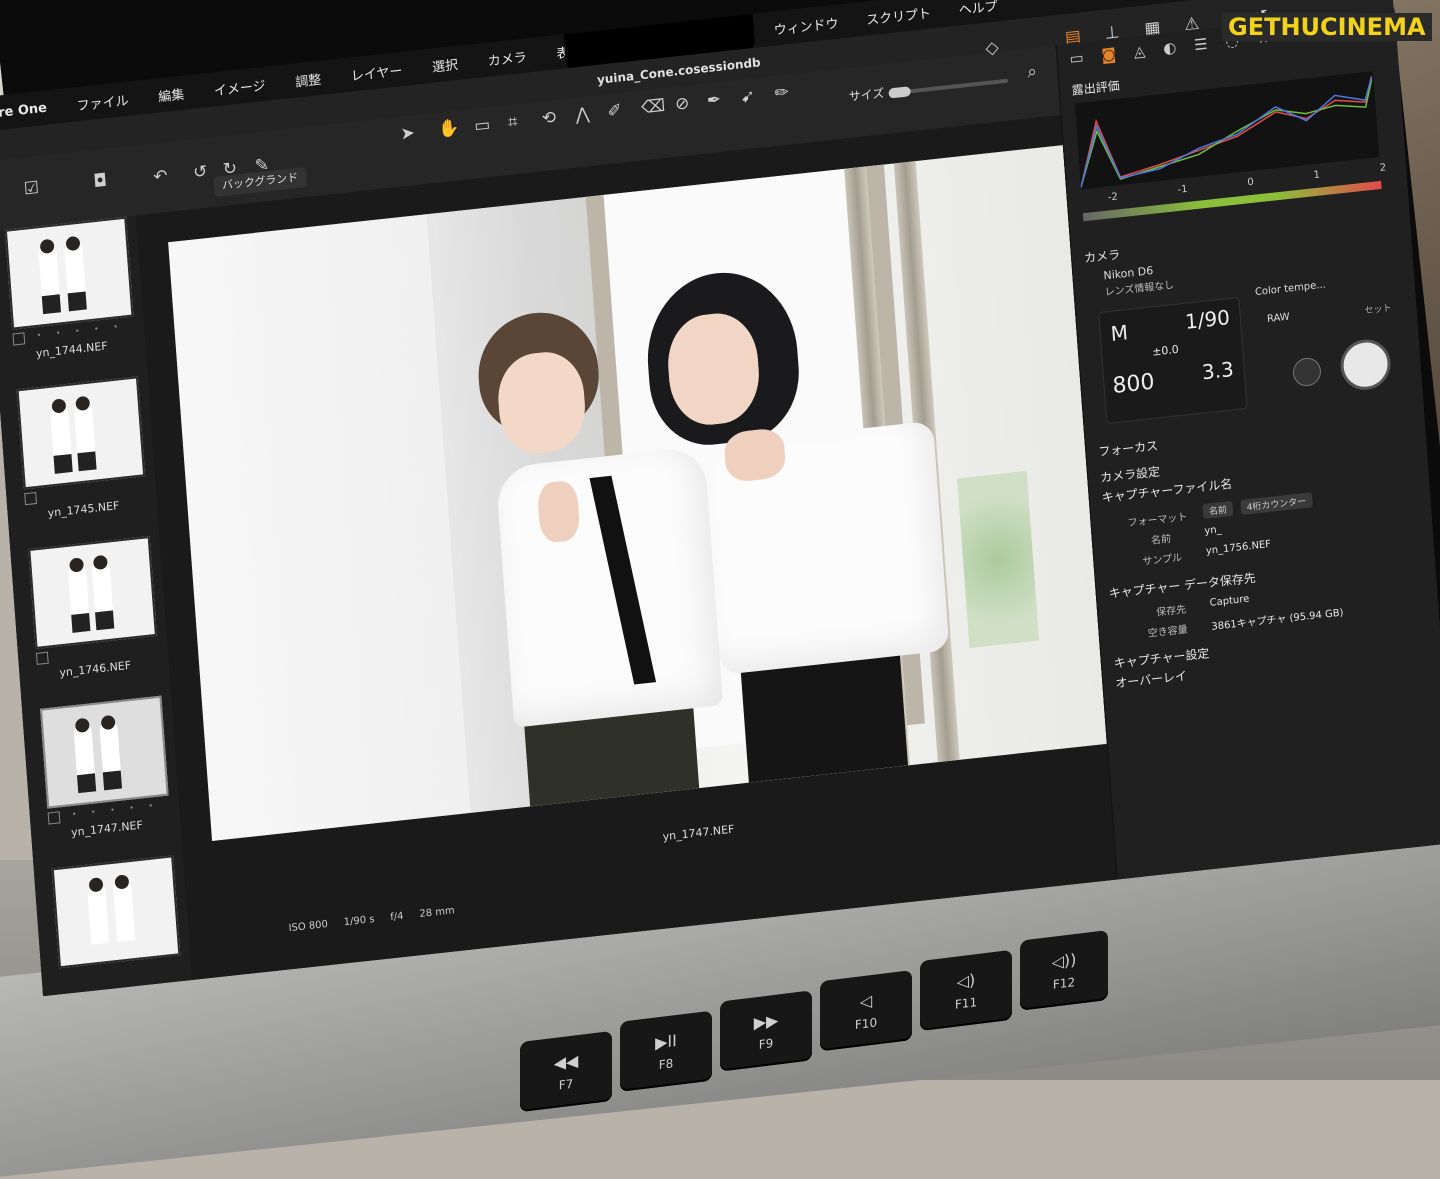  Describe the element at coordinates (612, 757) in the screenshot. I see `person-left-pants` at that location.